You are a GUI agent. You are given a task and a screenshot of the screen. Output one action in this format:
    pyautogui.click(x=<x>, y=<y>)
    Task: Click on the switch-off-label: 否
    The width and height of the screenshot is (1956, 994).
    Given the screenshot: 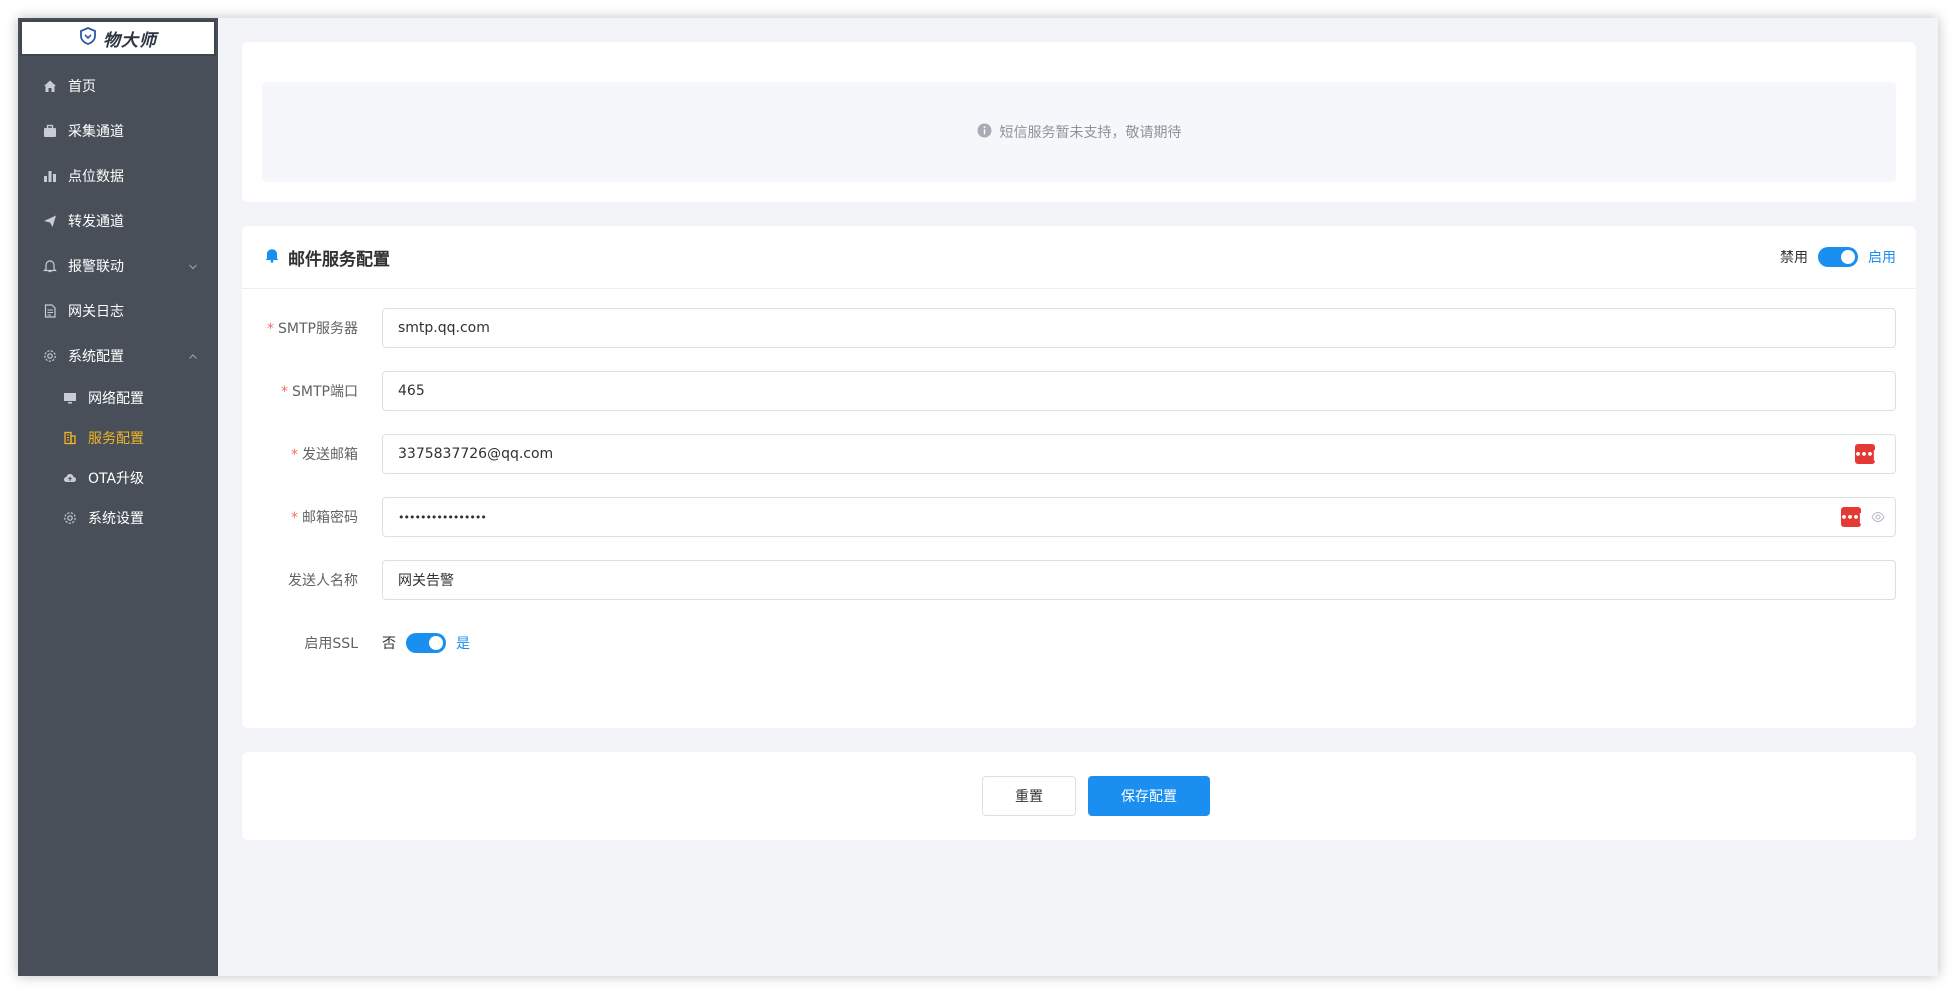 What is the action you would take?
    pyautogui.click(x=389, y=644)
    